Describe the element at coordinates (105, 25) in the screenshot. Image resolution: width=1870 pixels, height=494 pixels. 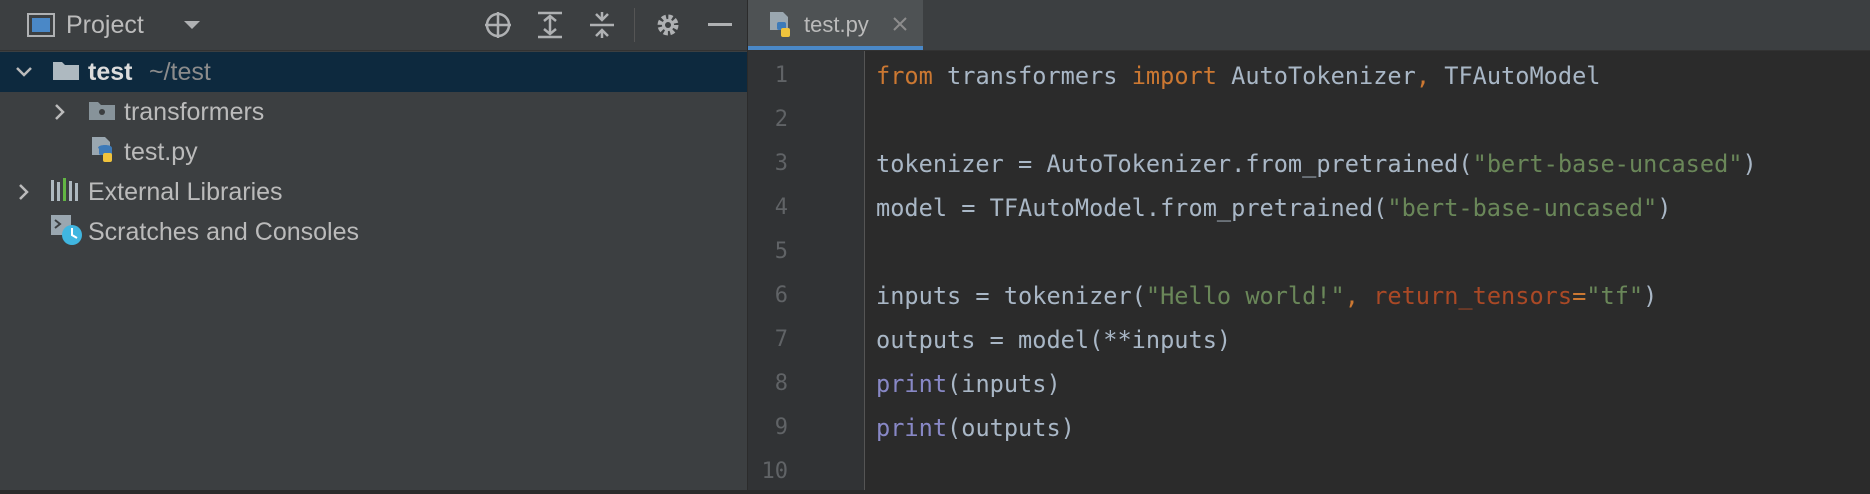
I see `panel-title: Project` at that location.